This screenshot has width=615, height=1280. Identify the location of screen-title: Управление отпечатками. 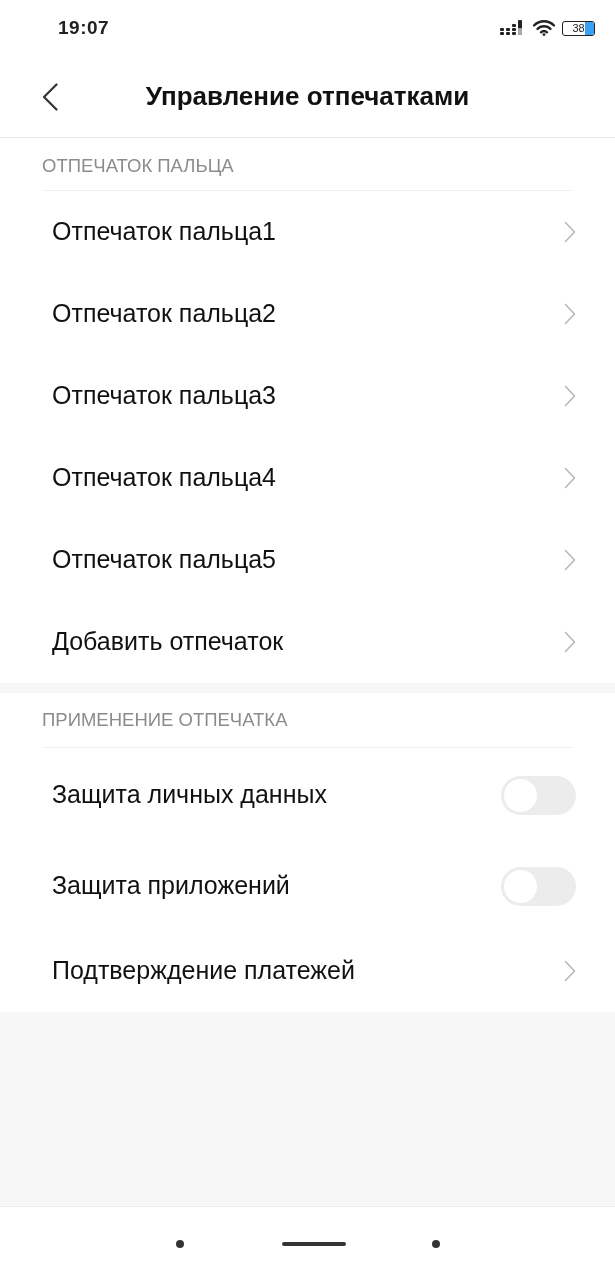
(307, 96).